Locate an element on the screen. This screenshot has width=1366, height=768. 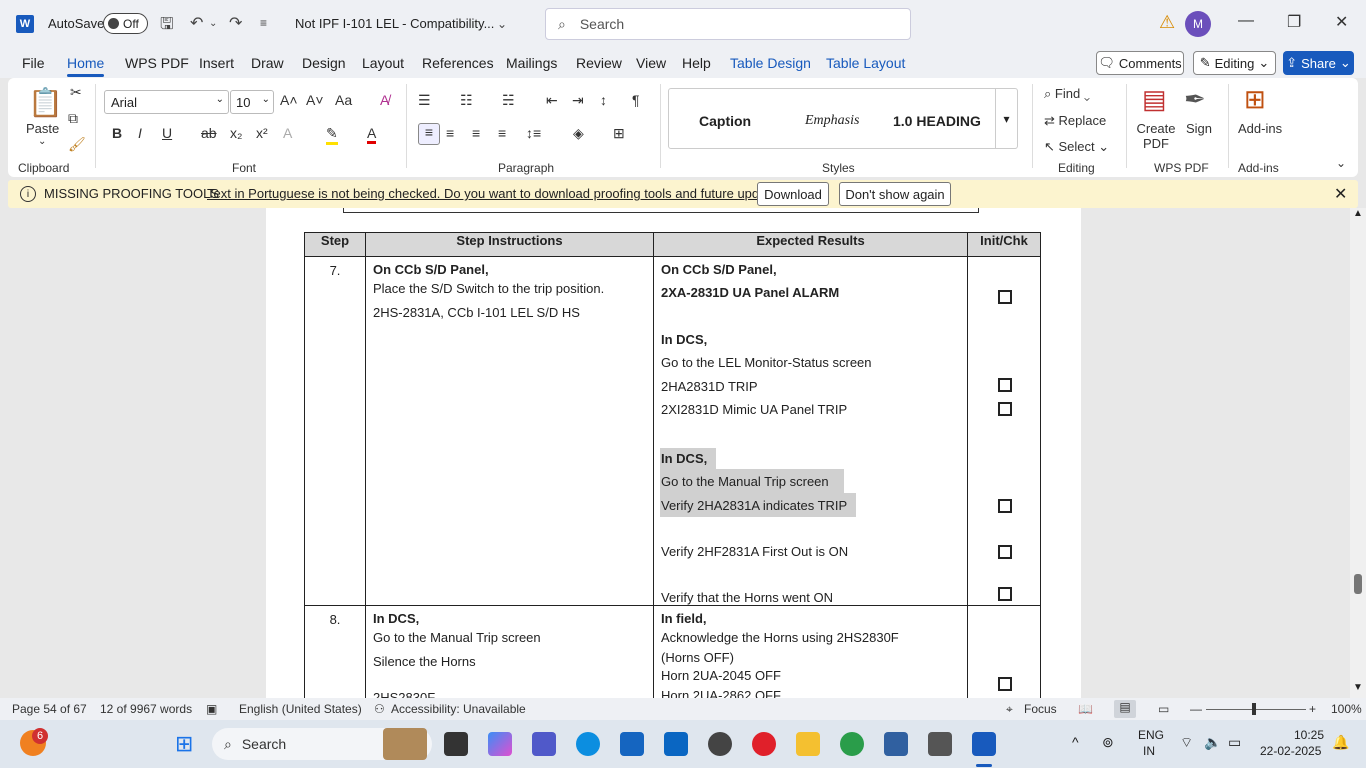
clock-date: 22-02-2025 is located at coordinates (1290, 751).